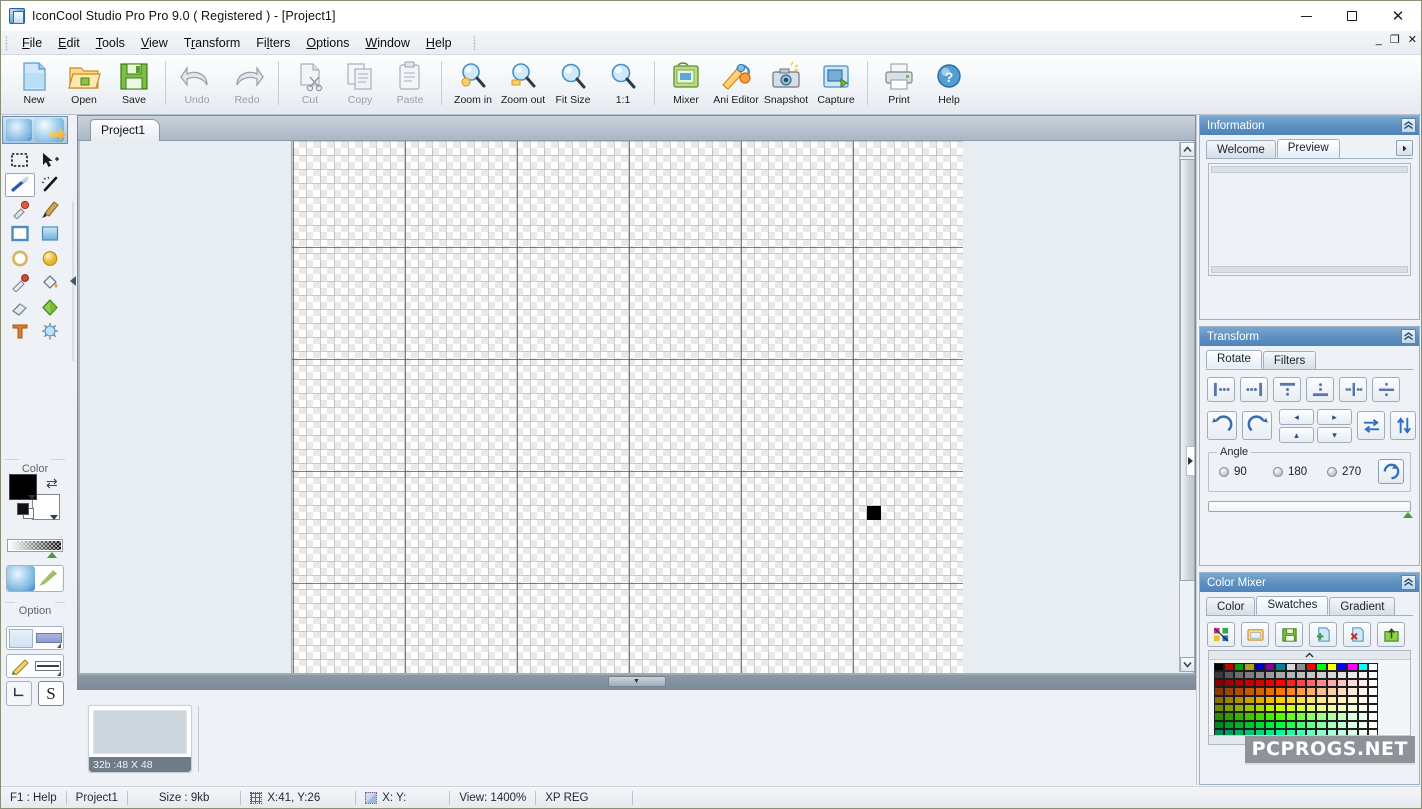  Describe the element at coordinates (1187, 370) in the screenshot. I see `scroll-thumb` at that location.